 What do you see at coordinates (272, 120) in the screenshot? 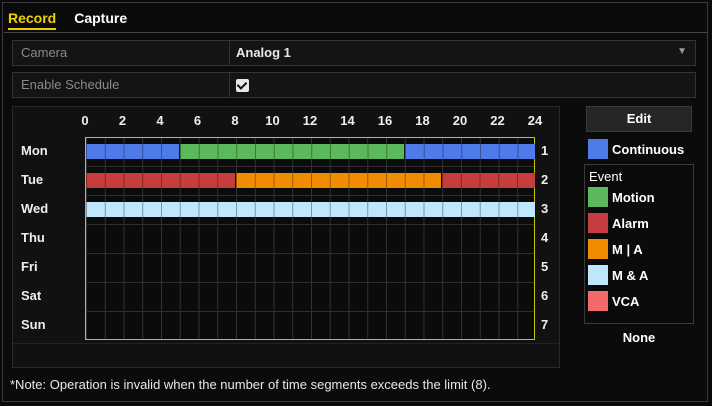
I see `hour-label: 10` at bounding box center [272, 120].